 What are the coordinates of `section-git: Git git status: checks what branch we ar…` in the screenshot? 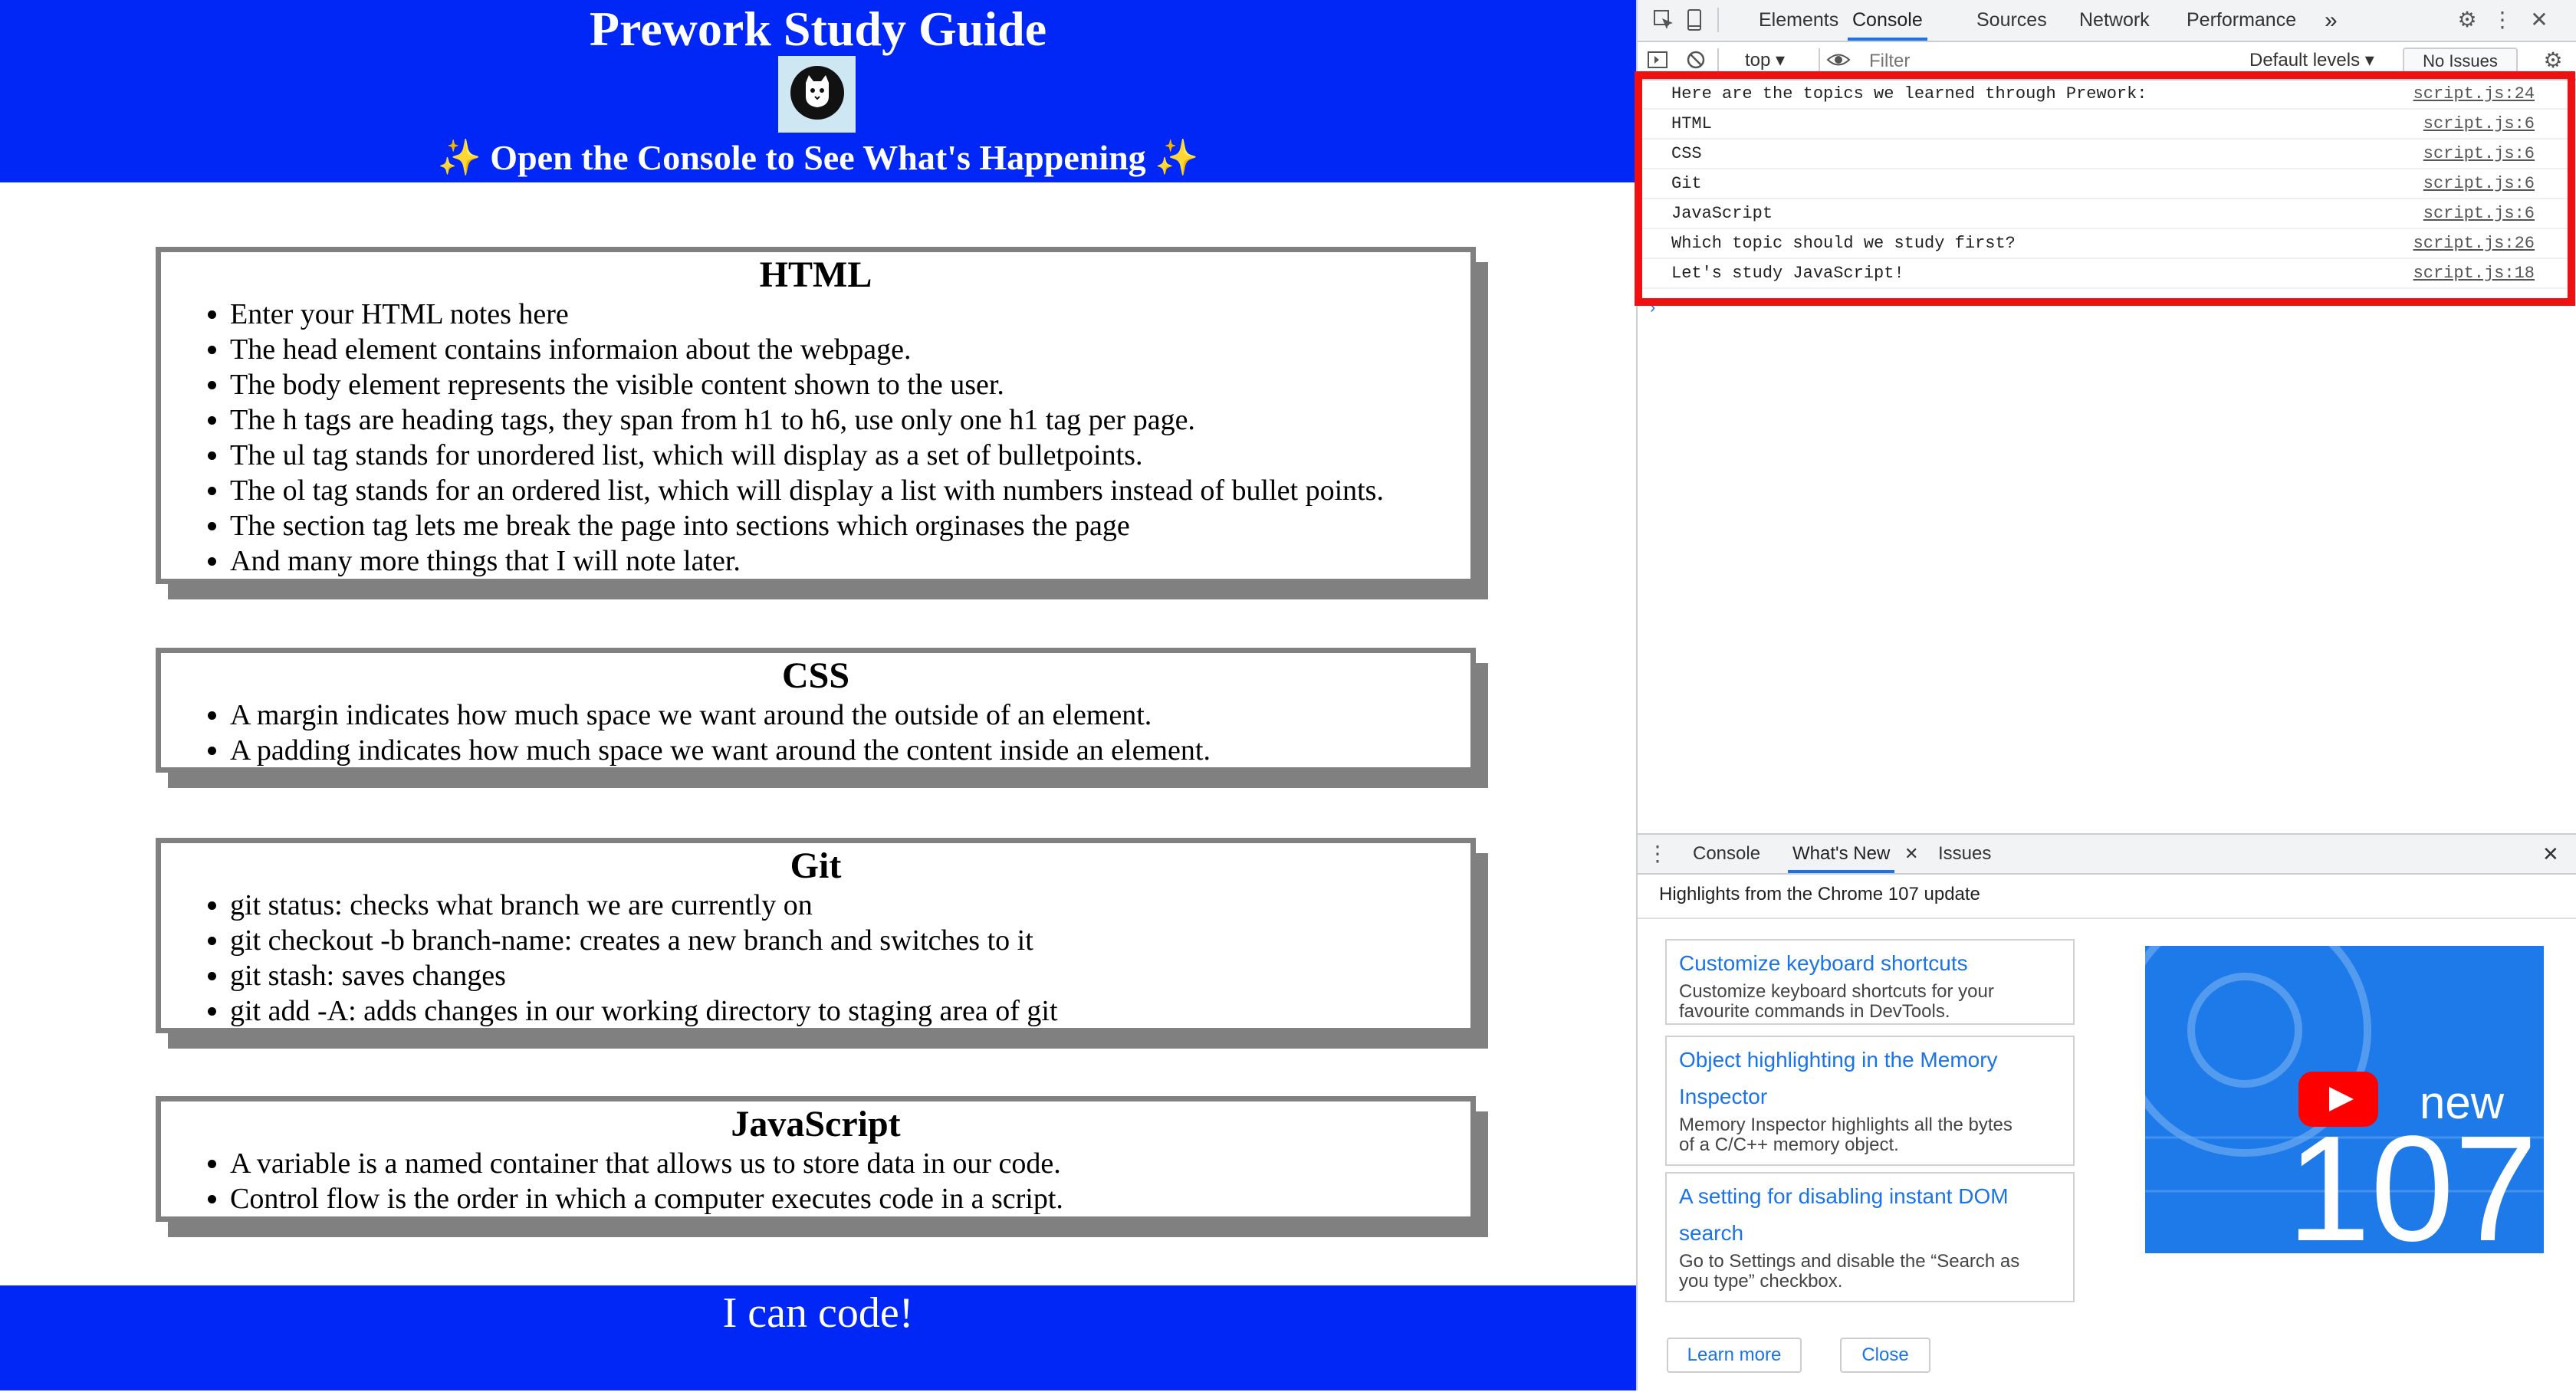 It's located at (816, 935).